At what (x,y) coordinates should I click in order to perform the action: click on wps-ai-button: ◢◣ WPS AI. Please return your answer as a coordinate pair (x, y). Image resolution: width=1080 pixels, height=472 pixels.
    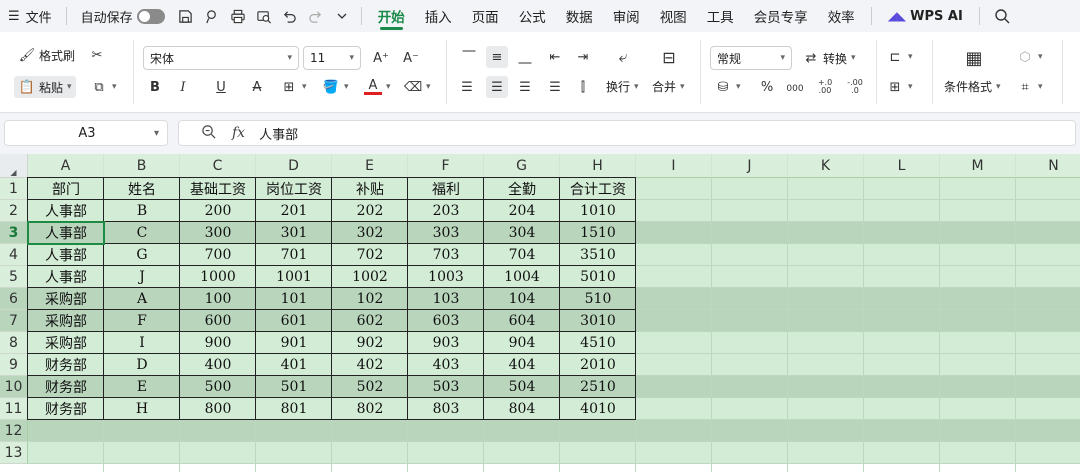
    Looking at the image, I should click on (925, 16).